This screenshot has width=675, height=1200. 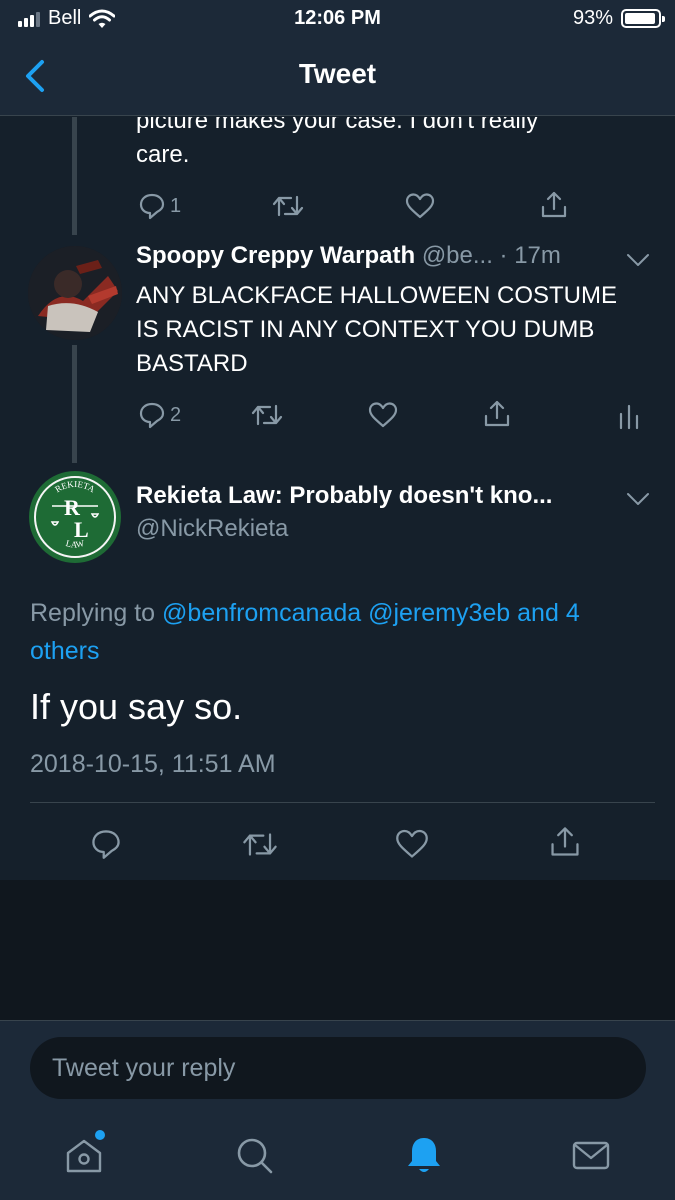 I want to click on mention-link: @jeremy3eb, so click(x=439, y=613).